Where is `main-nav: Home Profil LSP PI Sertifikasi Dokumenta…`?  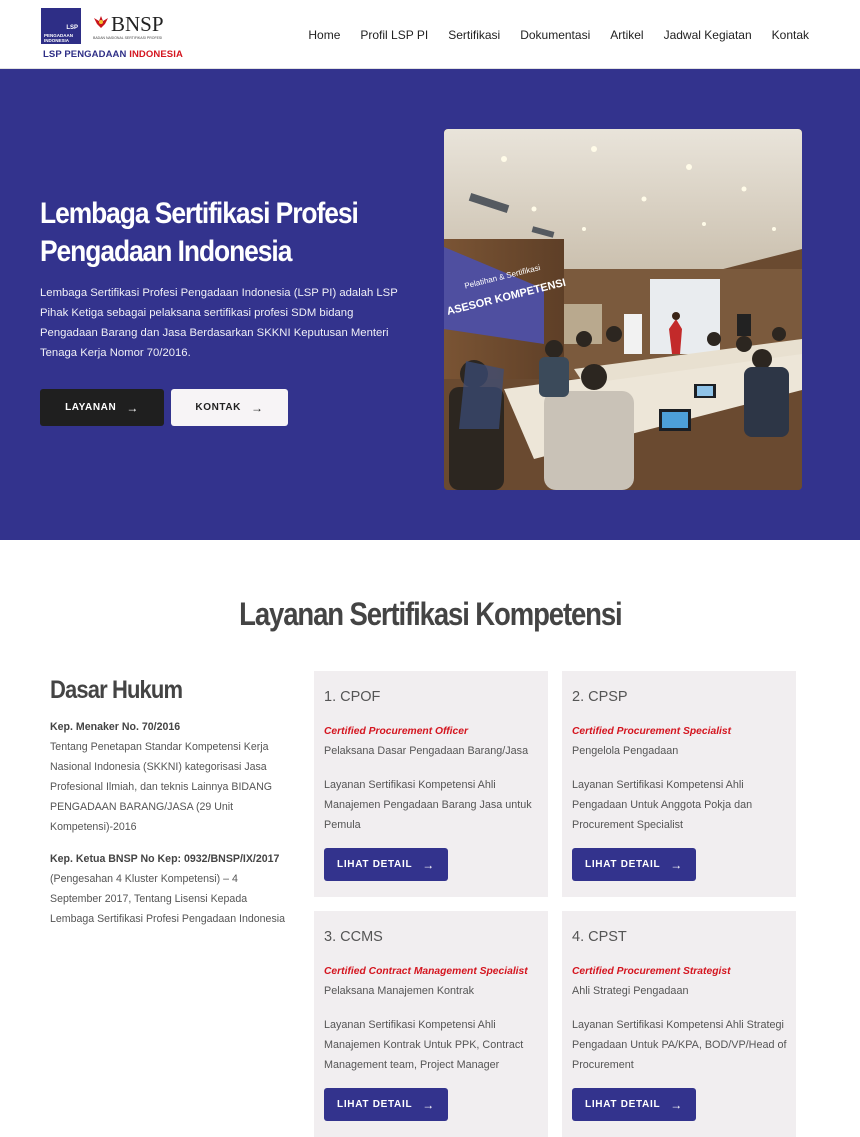 main-nav: Home Profil LSP PI Sertifikasi Dokumenta… is located at coordinates (548, 34).